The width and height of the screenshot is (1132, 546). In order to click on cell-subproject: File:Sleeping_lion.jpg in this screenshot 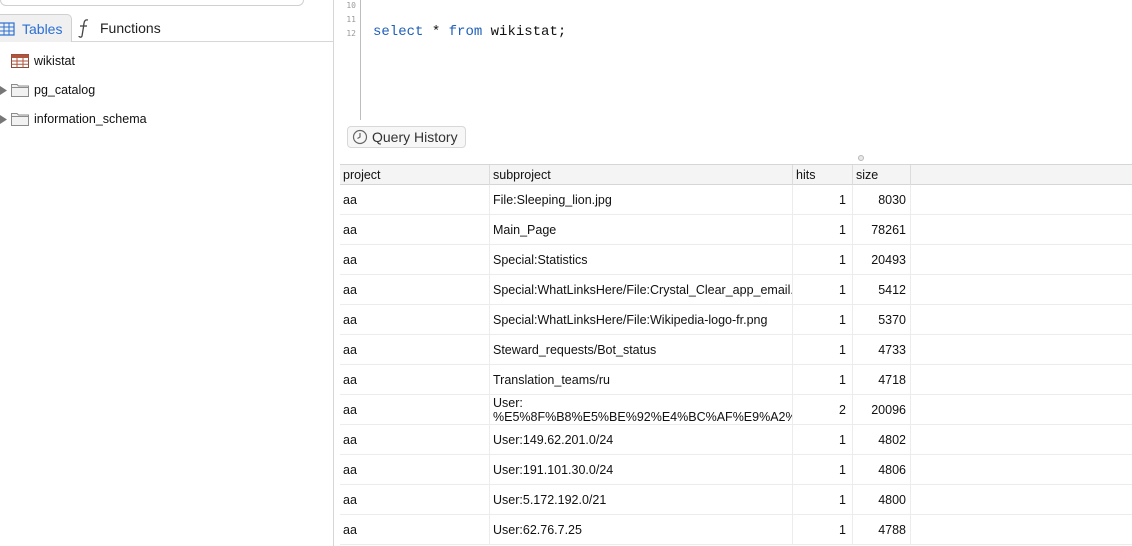, I will do `click(641, 200)`.